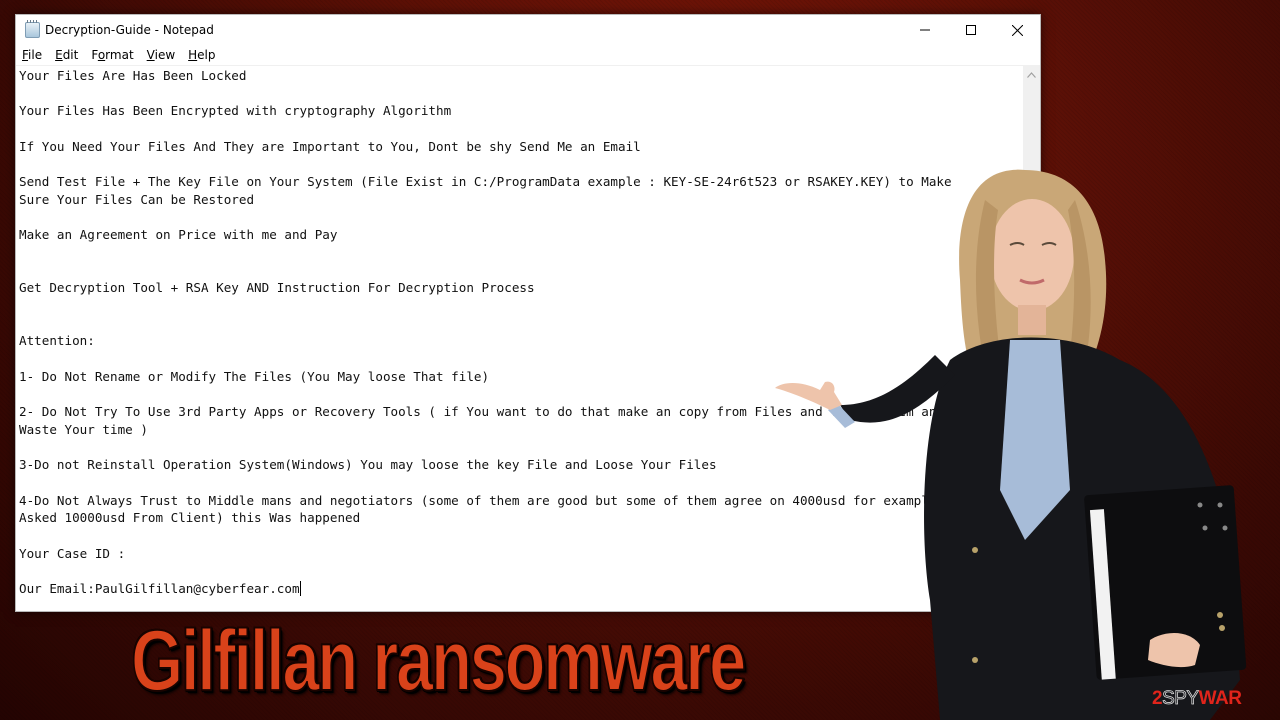 Image resolution: width=1280 pixels, height=720 pixels. I want to click on window-title: Decryption-Guide - Notepad, so click(129, 30).